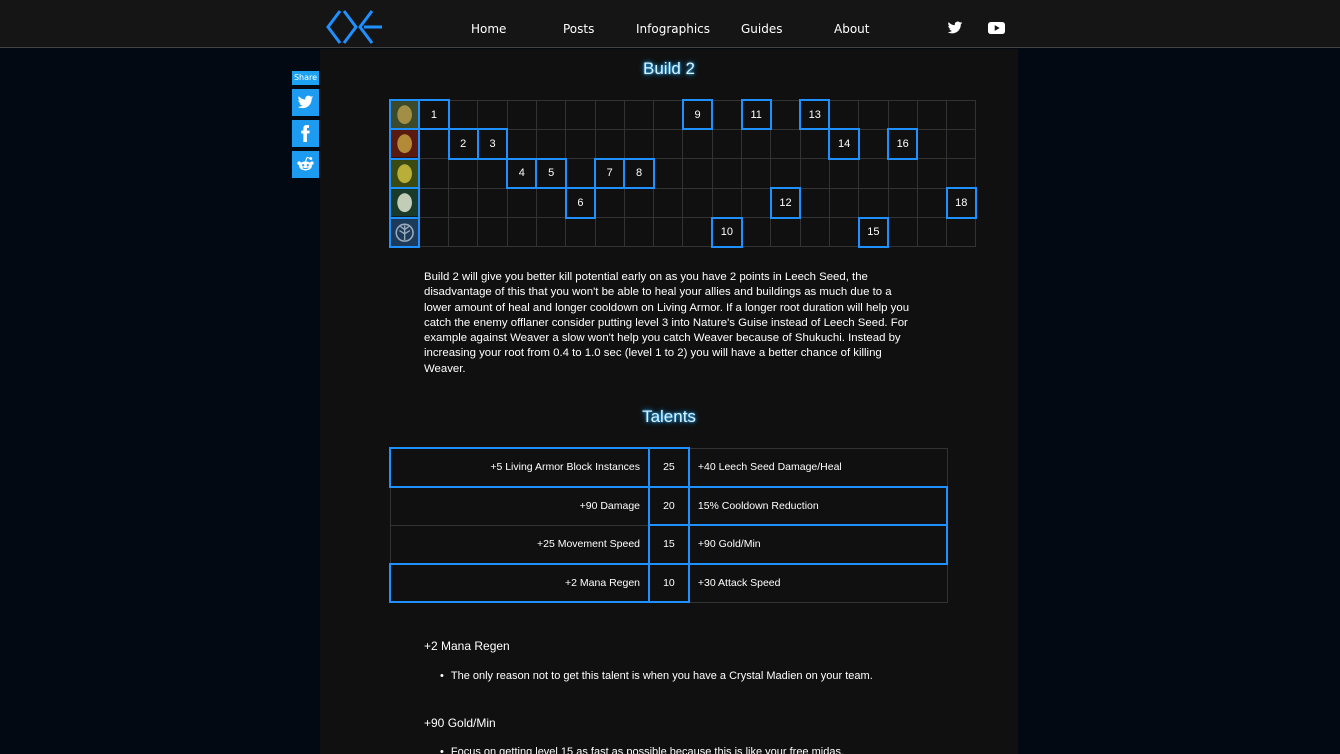 This screenshot has width=1340, height=754. I want to click on twitter-icon, so click(955, 28).